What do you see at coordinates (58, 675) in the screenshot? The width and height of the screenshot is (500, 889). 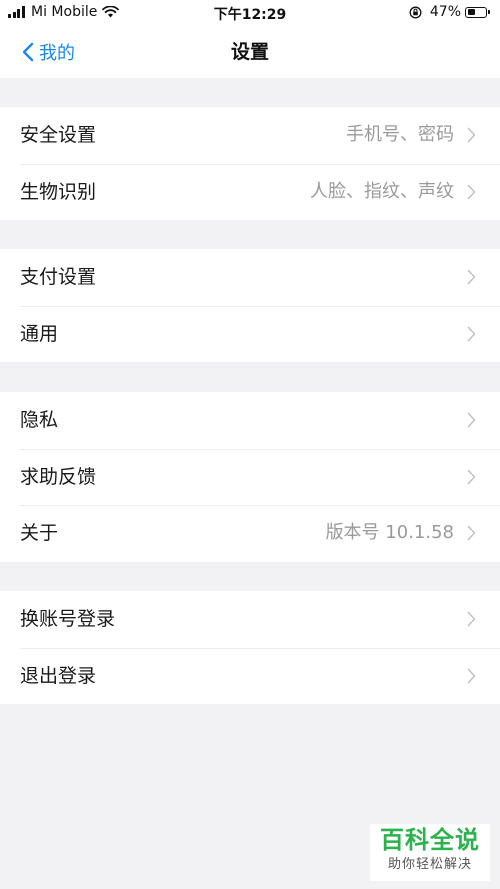 I see `row-label: 退出登录` at bounding box center [58, 675].